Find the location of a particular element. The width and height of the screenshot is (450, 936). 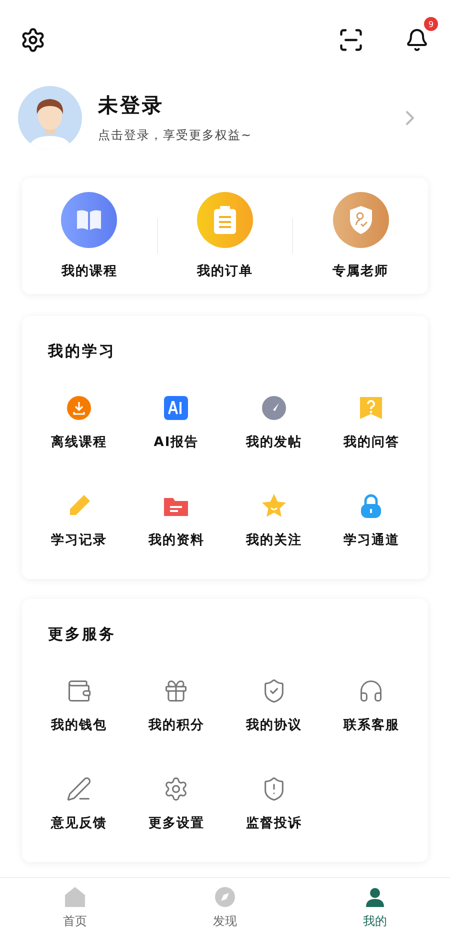

learning-item: 我的资料 is located at coordinates (176, 521).